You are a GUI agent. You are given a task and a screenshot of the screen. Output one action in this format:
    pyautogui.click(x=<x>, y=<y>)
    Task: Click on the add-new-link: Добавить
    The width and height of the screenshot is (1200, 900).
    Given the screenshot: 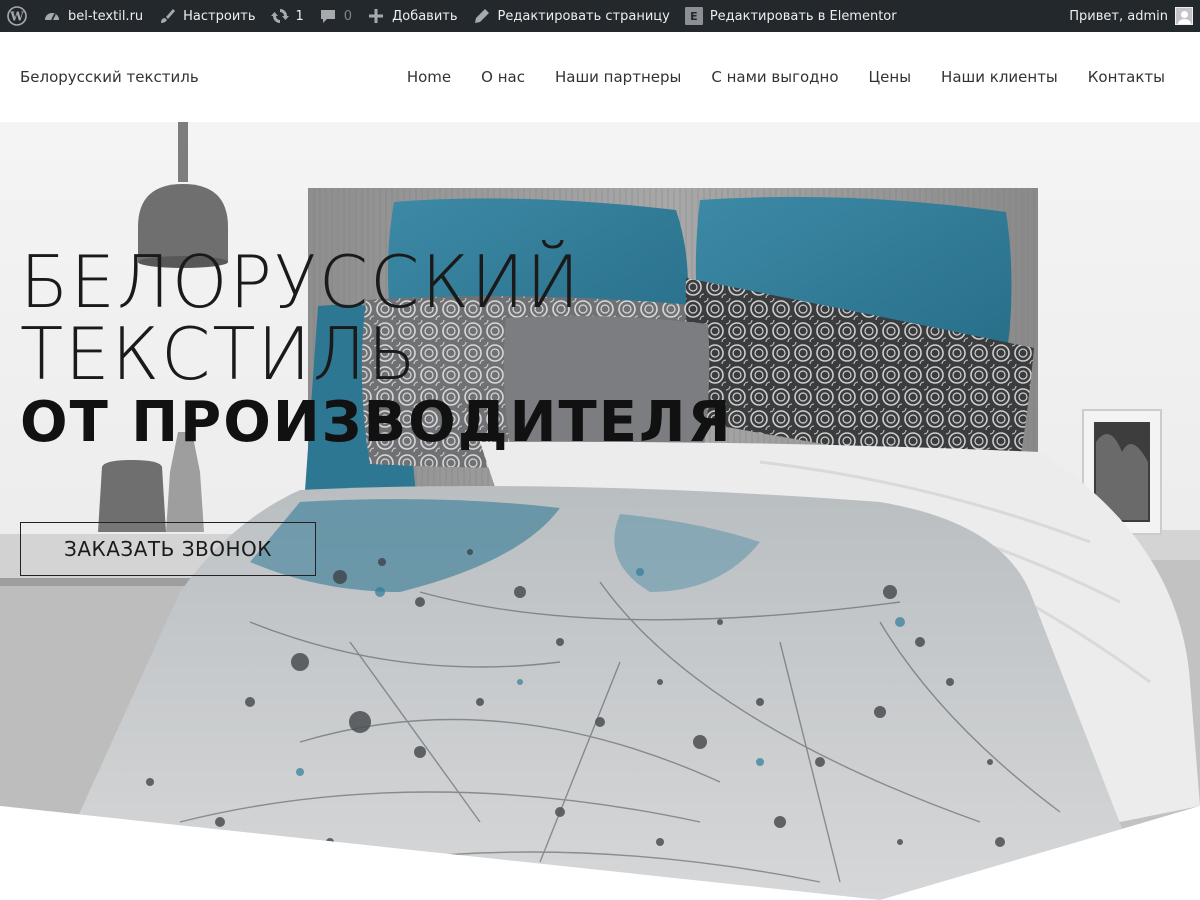 What is the action you would take?
    pyautogui.click(x=411, y=16)
    